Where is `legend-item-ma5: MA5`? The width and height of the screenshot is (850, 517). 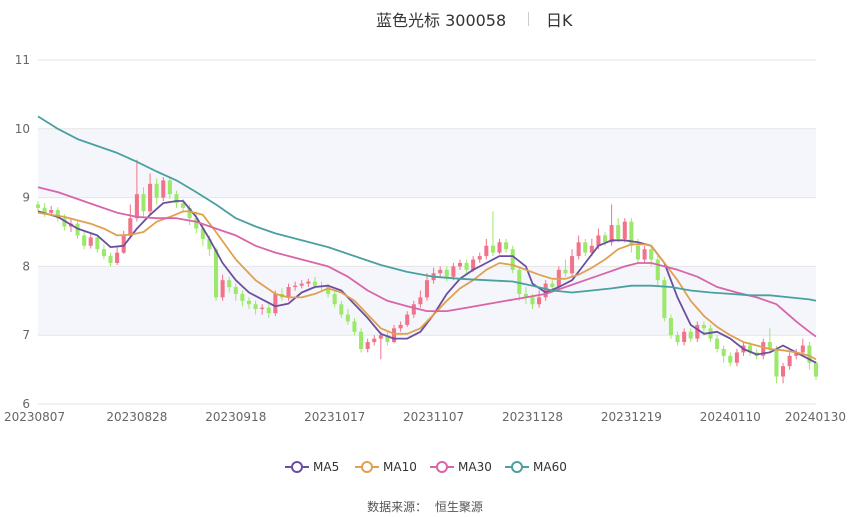 legend-item-ma5: MA5 is located at coordinates (312, 467).